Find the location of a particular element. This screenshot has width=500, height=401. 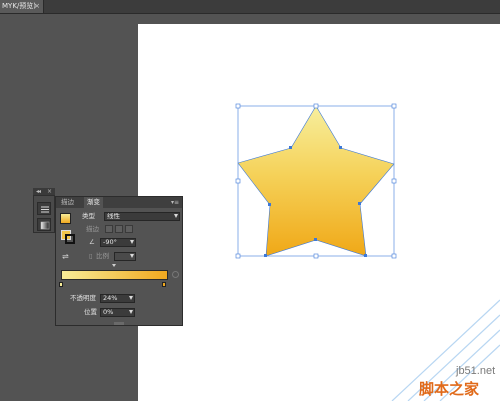

watermark-domain: jb51.net is located at coordinates (475, 371).